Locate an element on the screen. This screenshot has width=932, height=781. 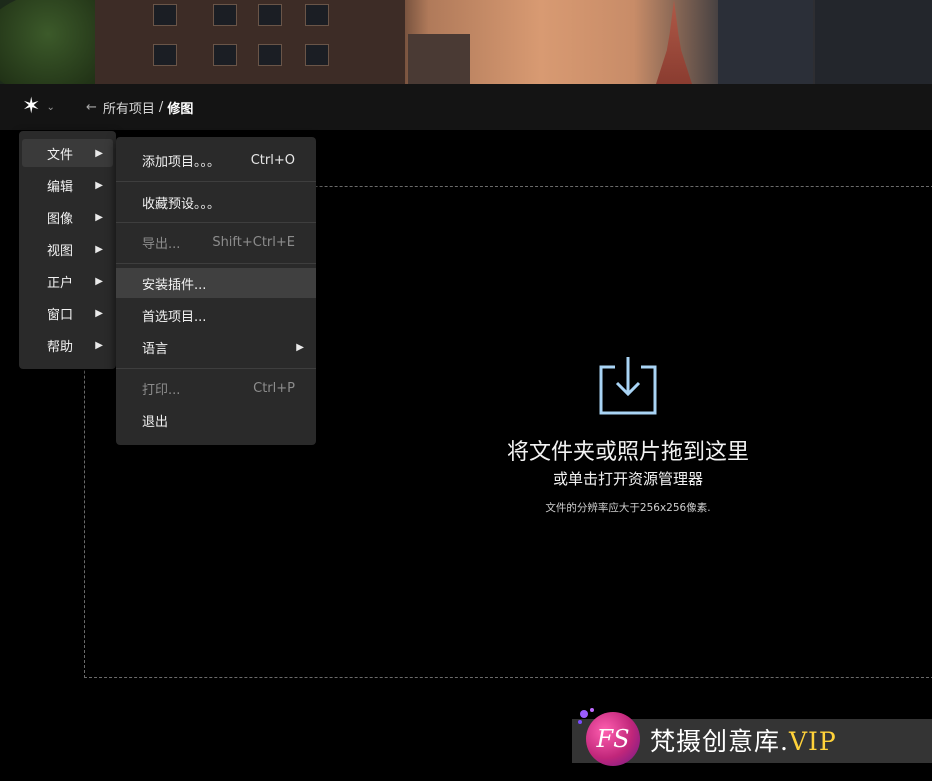
menu-item-label: 帮助 is located at coordinates (60, 347).